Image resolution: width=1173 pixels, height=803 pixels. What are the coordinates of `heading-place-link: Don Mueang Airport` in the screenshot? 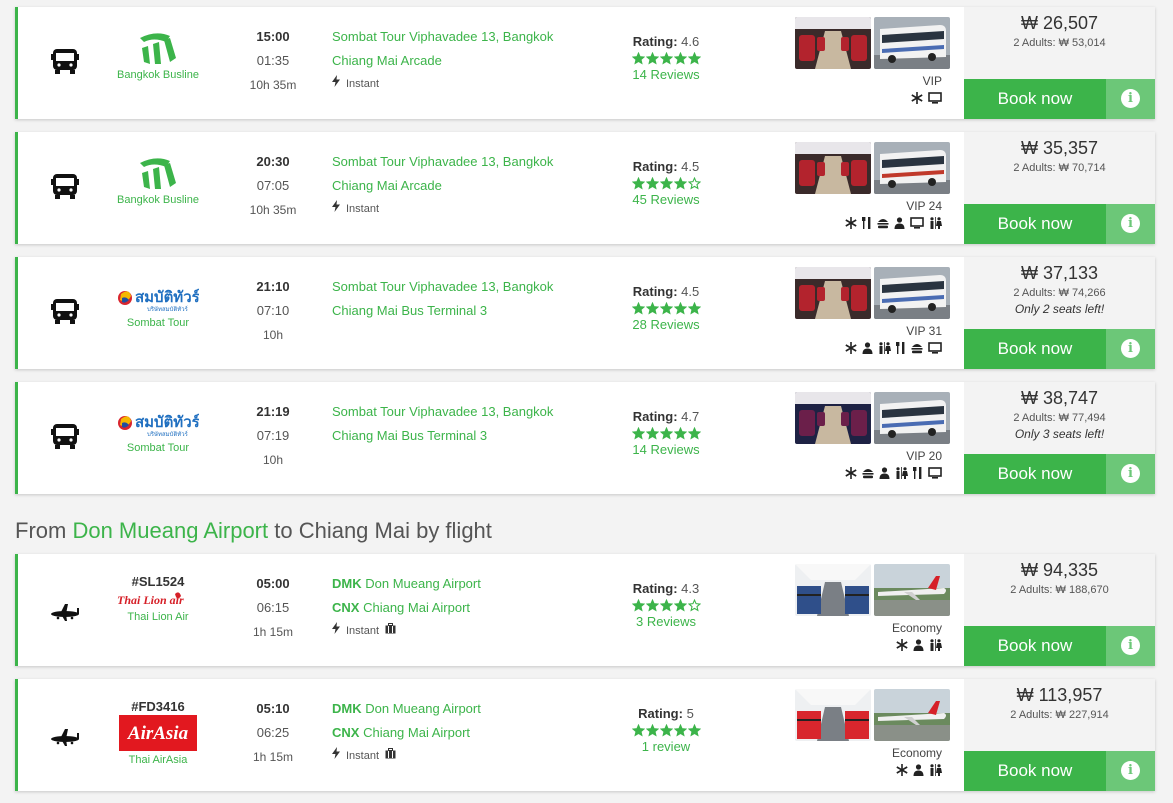 It's located at (170, 530).